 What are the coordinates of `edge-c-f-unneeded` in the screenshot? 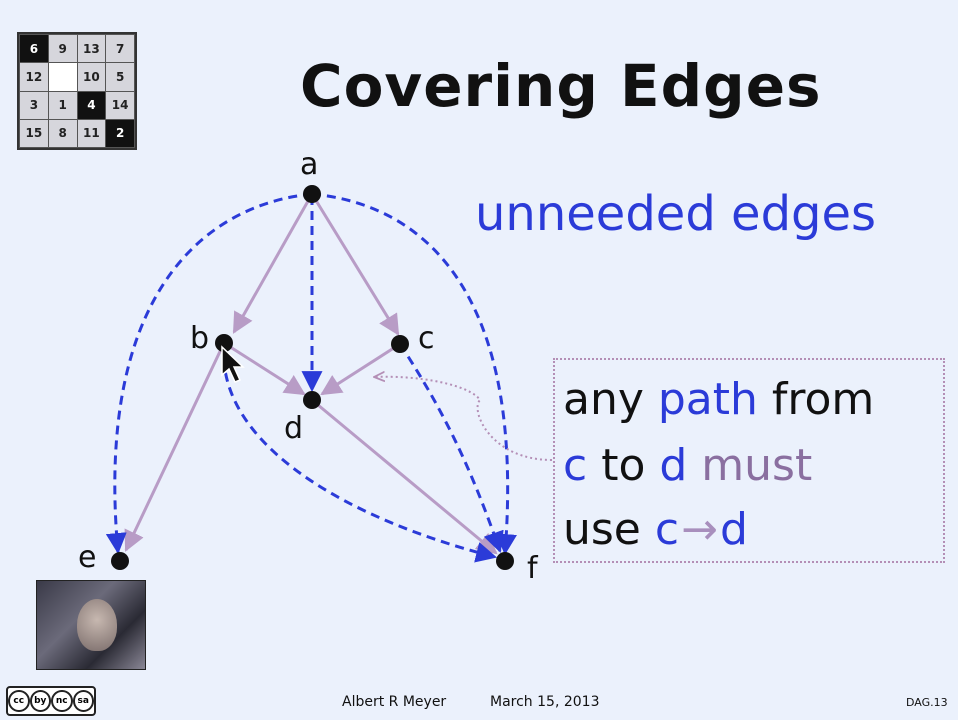 It's located at (451, 448).